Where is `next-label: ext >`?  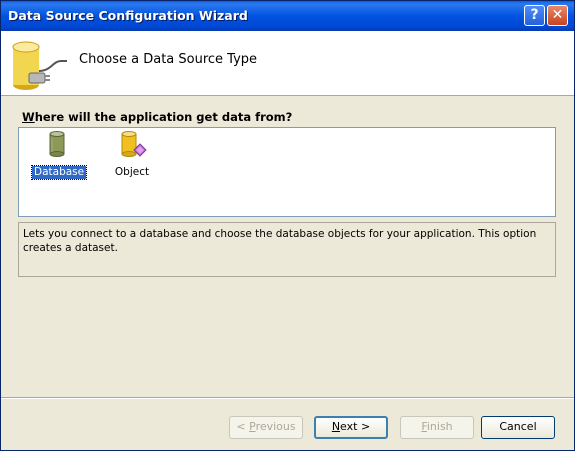
next-label: ext > is located at coordinates (355, 426).